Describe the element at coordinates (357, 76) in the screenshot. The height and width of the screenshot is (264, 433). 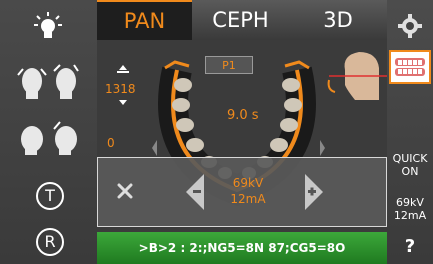
I see `patient-profile-icon` at that location.